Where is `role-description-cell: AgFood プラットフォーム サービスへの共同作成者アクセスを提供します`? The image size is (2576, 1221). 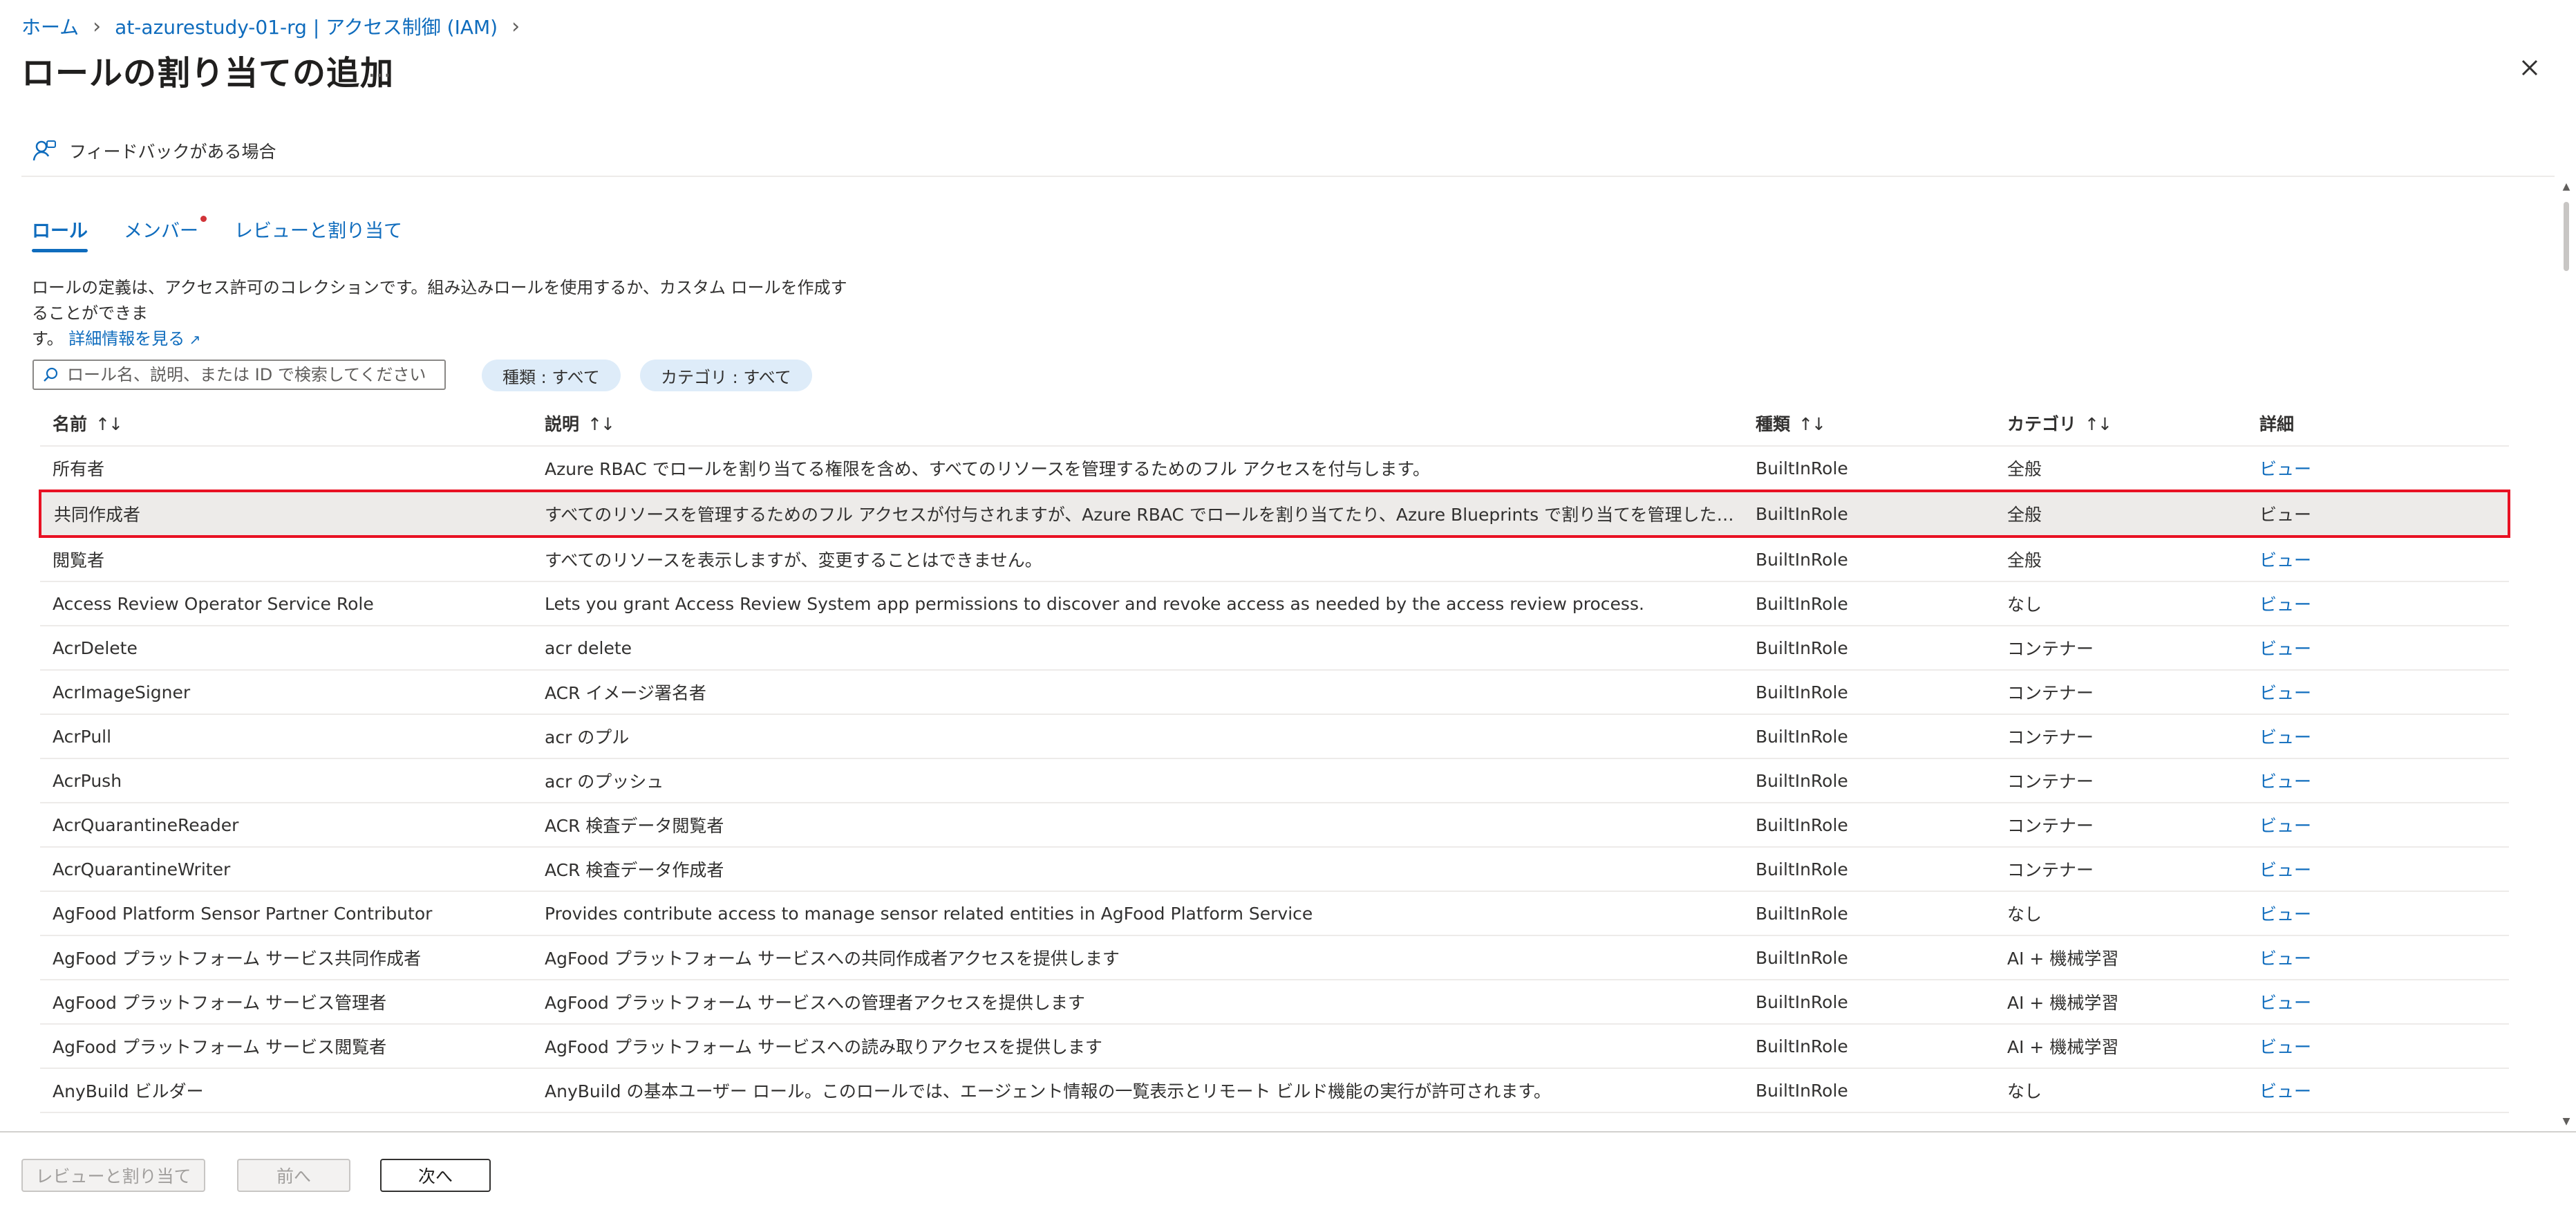 role-description-cell: AgFood プラットフォーム サービスへの共同作成者アクセスを提供します is located at coordinates (1137, 958).